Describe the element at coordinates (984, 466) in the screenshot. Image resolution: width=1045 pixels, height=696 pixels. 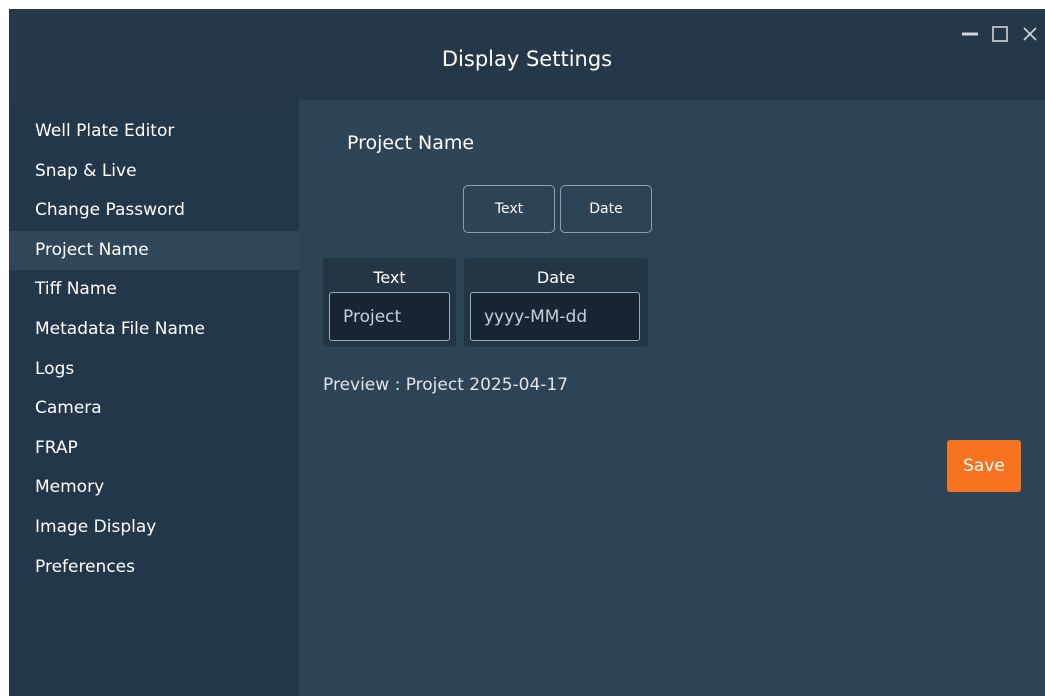
I see `save-button: Save` at that location.